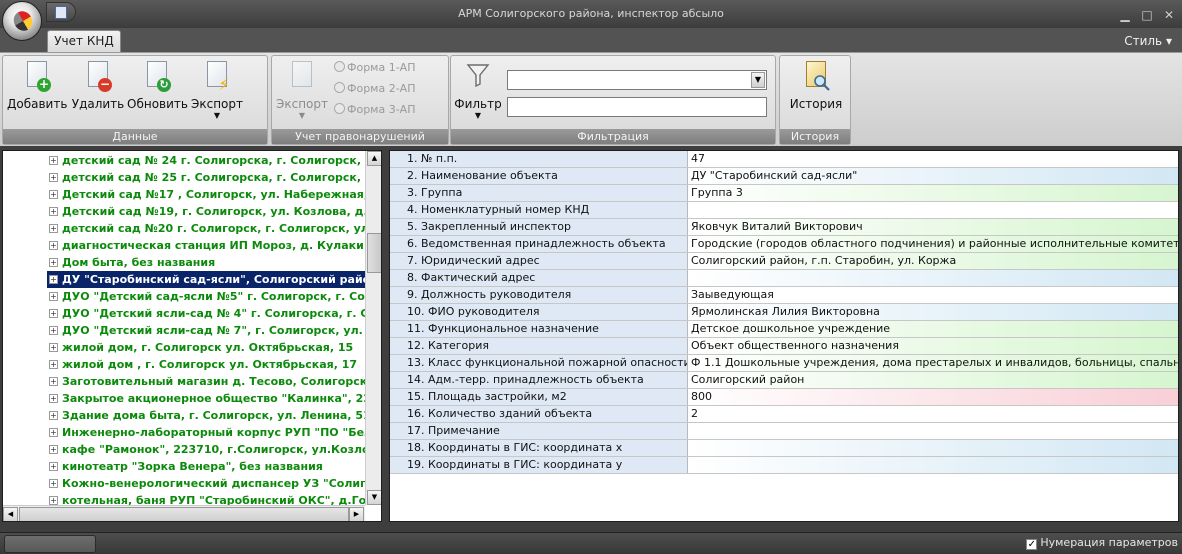 This screenshot has height=554, width=1182. I want to click on radio-form-3: Форма 3-АП, so click(374, 109).